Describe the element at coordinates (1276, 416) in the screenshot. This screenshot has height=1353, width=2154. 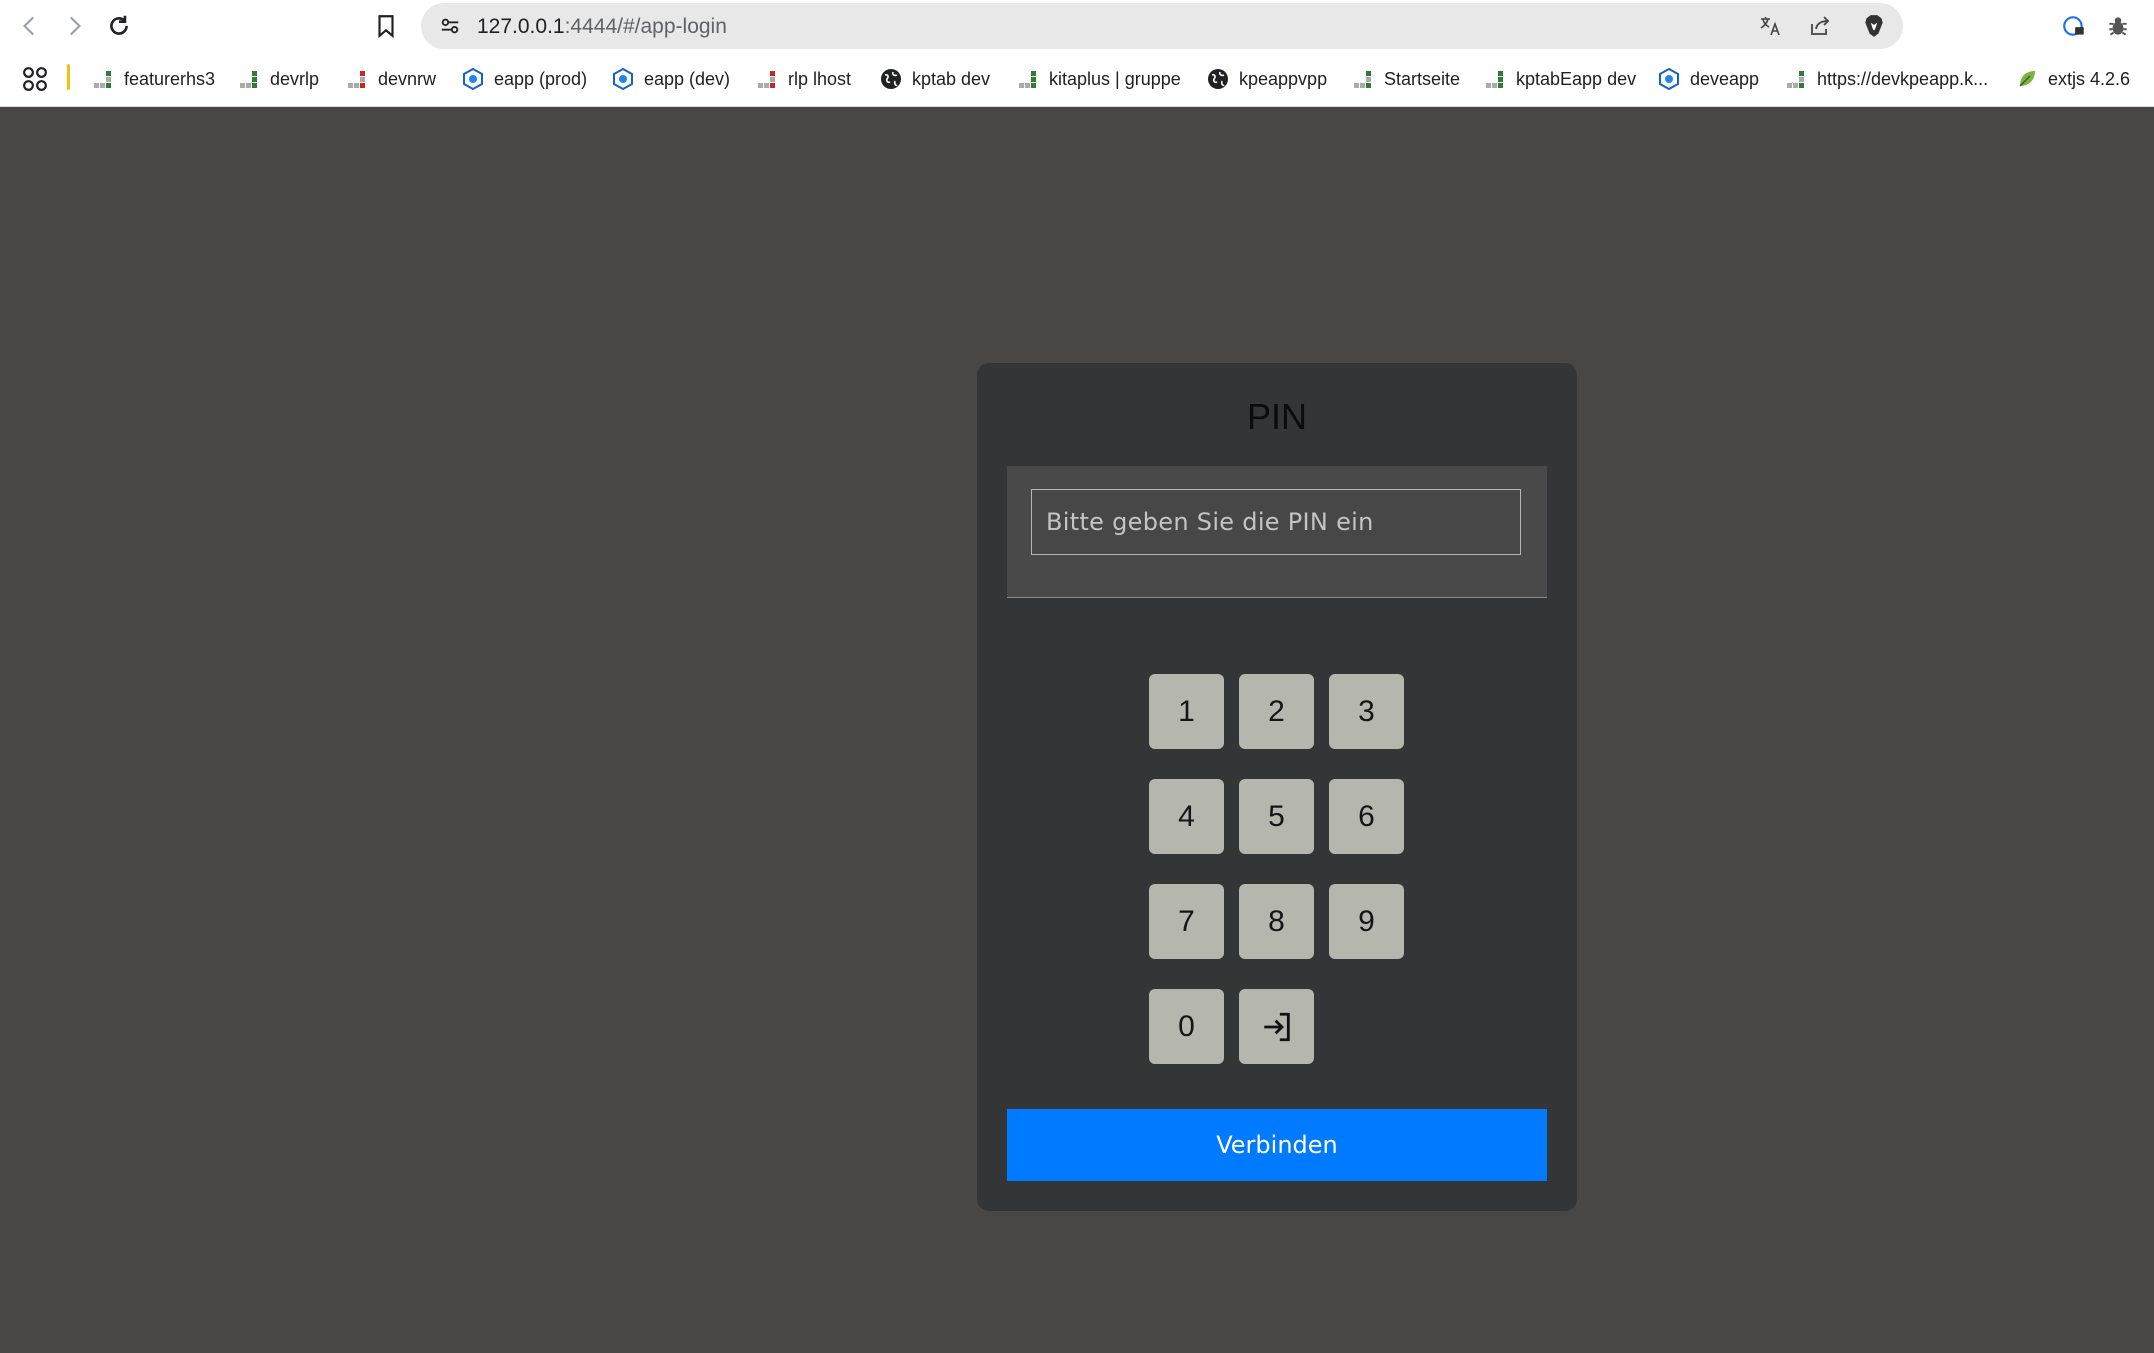
I see `pin-title: PIN` at that location.